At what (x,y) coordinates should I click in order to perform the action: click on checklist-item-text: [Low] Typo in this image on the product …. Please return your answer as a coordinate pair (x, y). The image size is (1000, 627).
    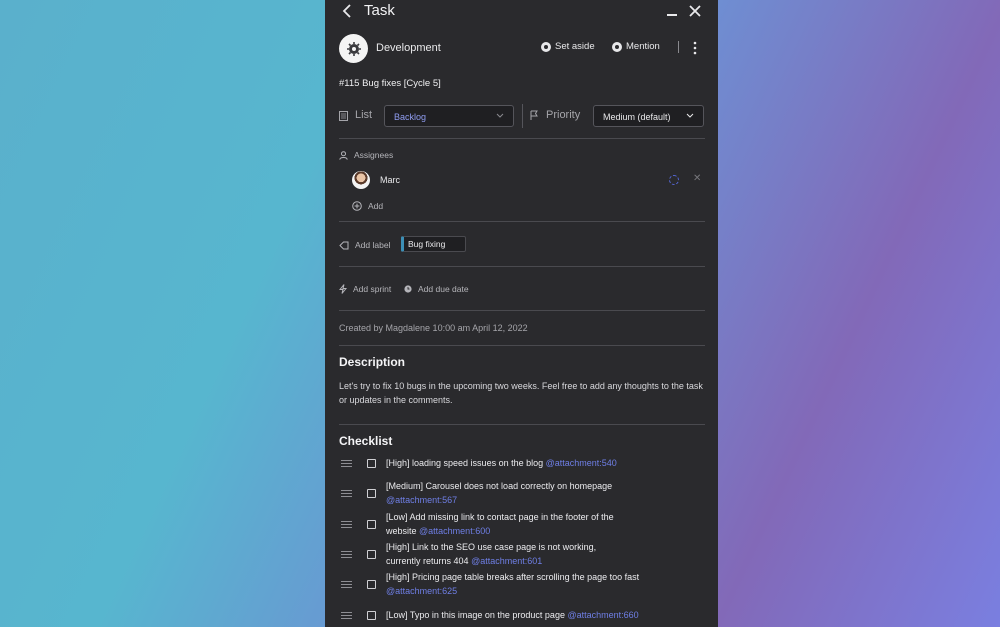
    Looking at the image, I should click on (512, 615).